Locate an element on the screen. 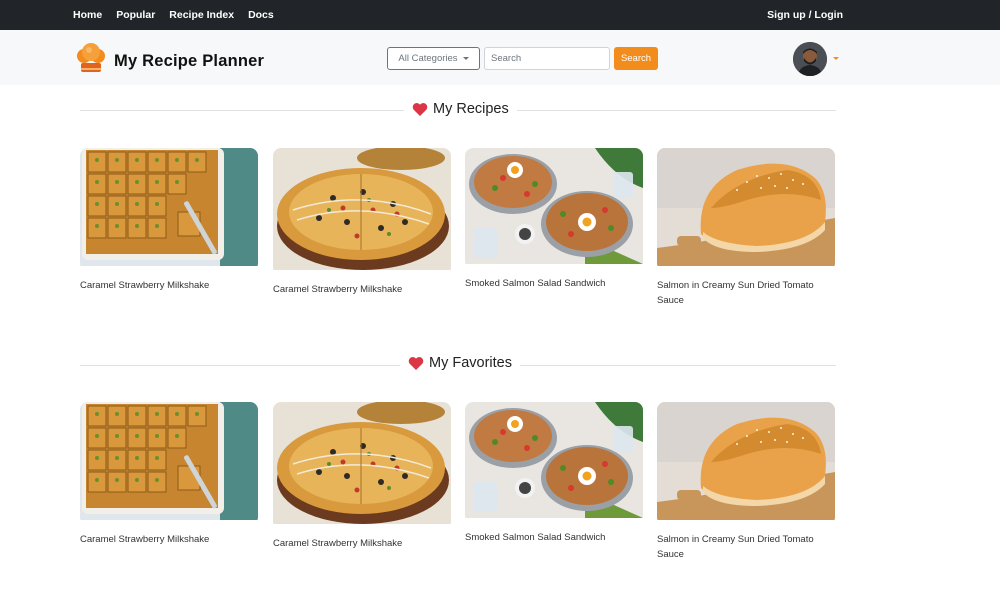 The width and height of the screenshot is (1000, 593). signup-login-link: Sign up / Login is located at coordinates (805, 15).